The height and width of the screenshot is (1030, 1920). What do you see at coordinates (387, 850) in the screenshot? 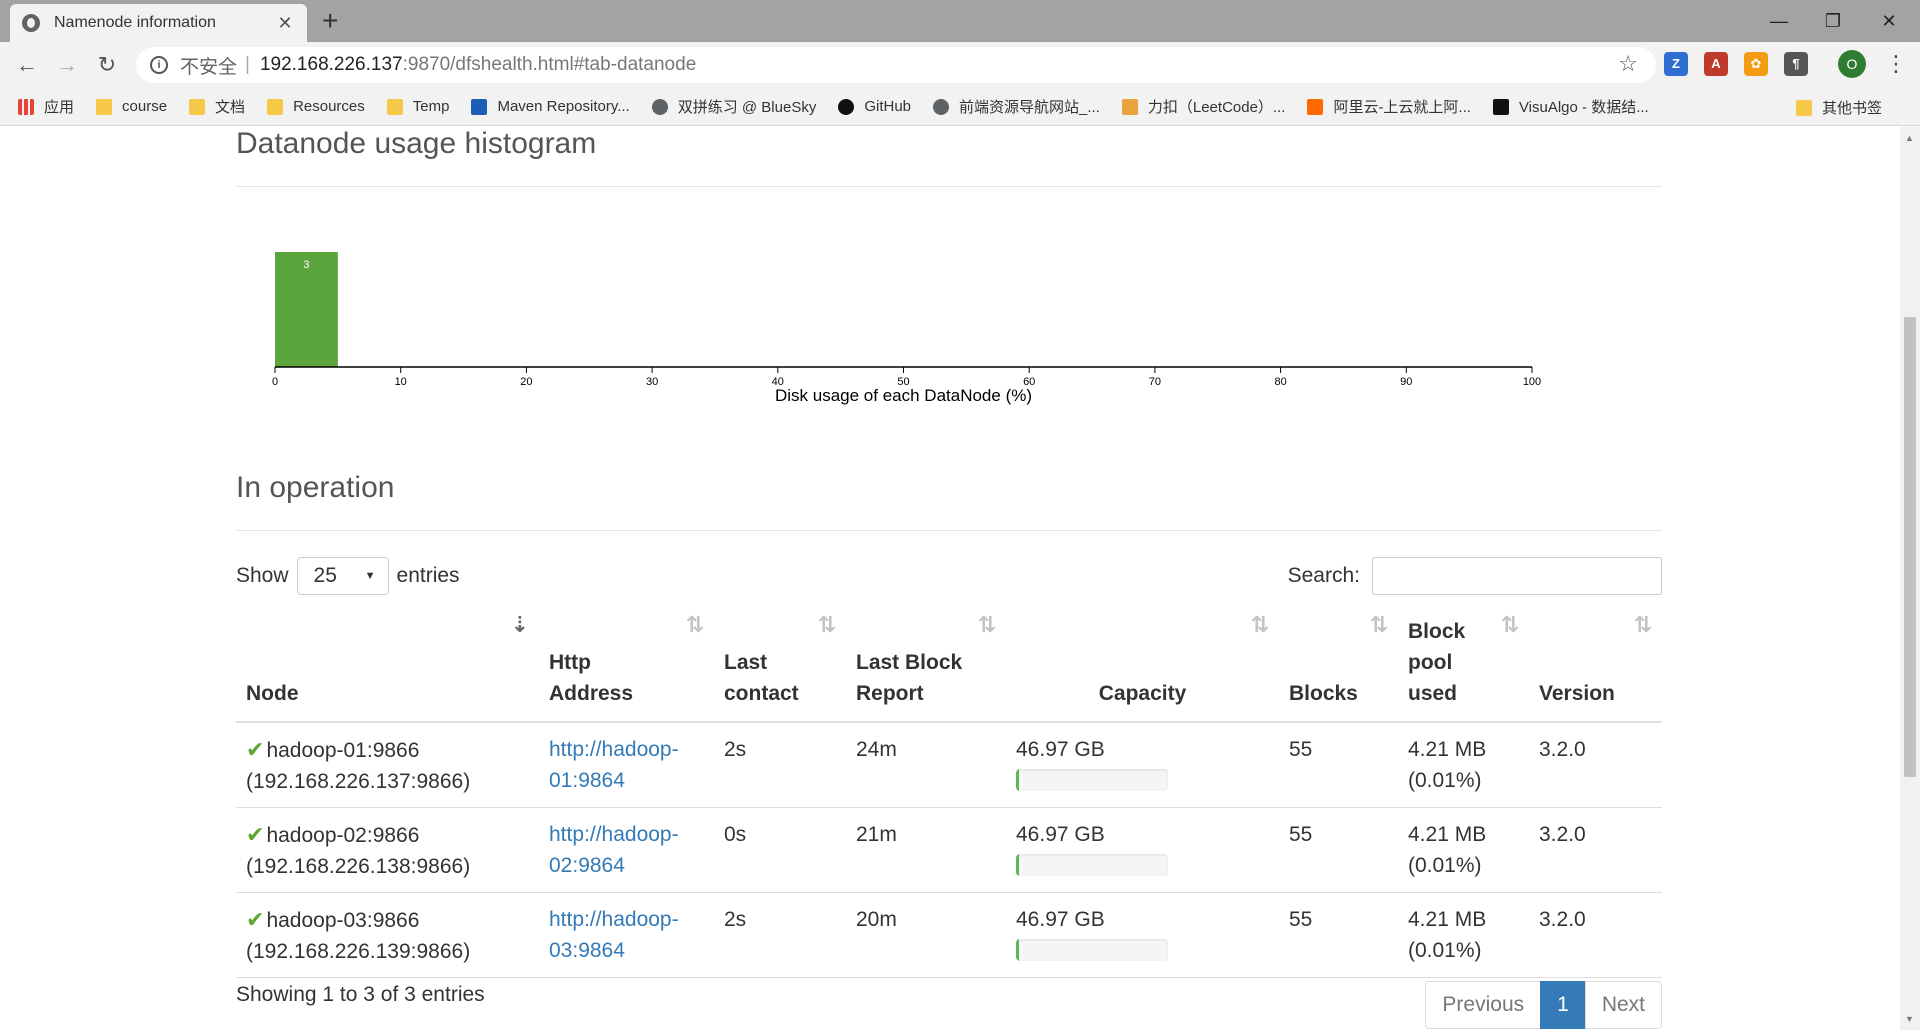
I see `node-cell: ✔hadoop-02:9866 (192.168.226.138:9866)` at bounding box center [387, 850].